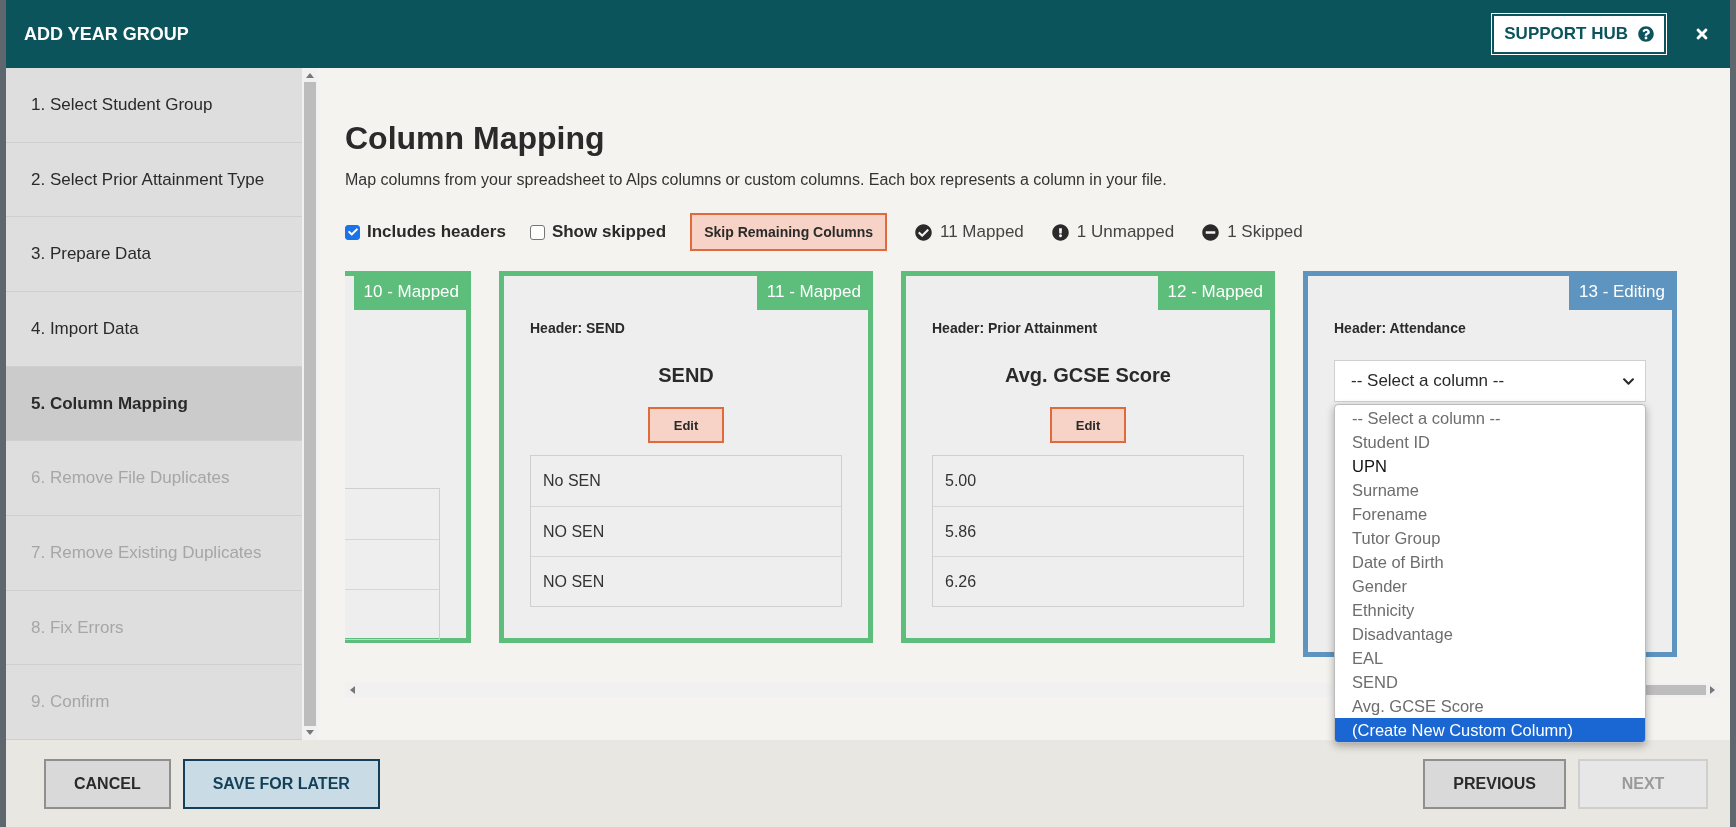  Describe the element at coordinates (1621, 292) in the screenshot. I see `status-badge: 13 - Editing` at that location.